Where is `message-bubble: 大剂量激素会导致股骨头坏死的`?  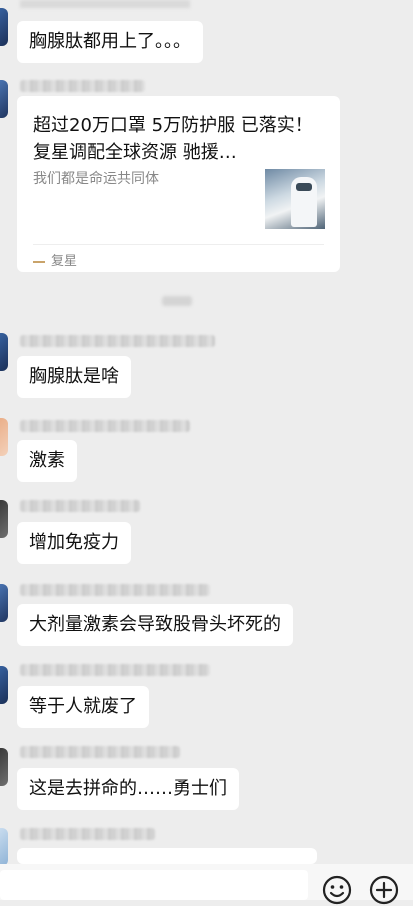
message-bubble: 大剂量激素会导致股骨头坏死的 is located at coordinates (155, 625).